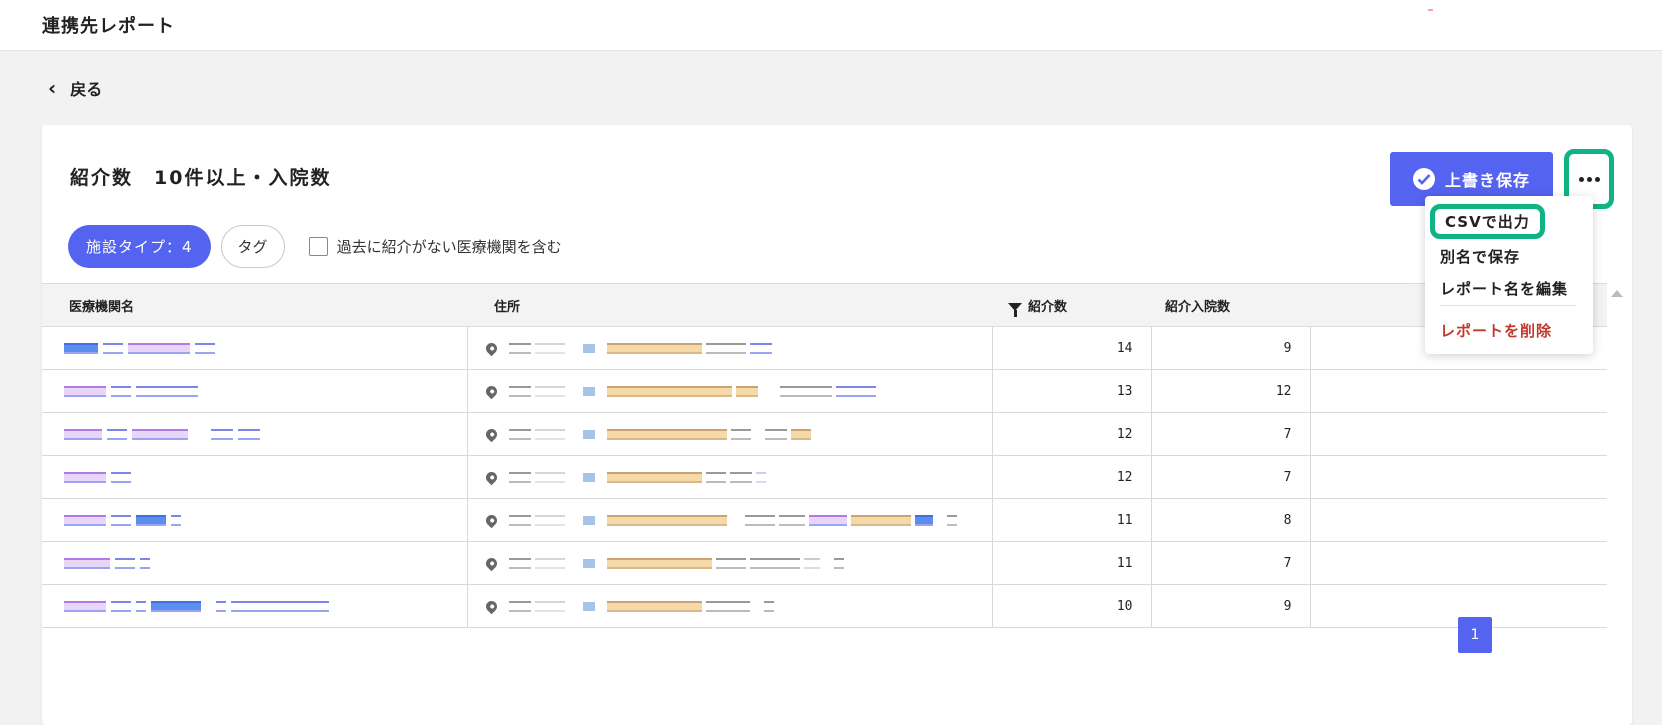  I want to click on scroll-up-arrow, so click(1617, 293).